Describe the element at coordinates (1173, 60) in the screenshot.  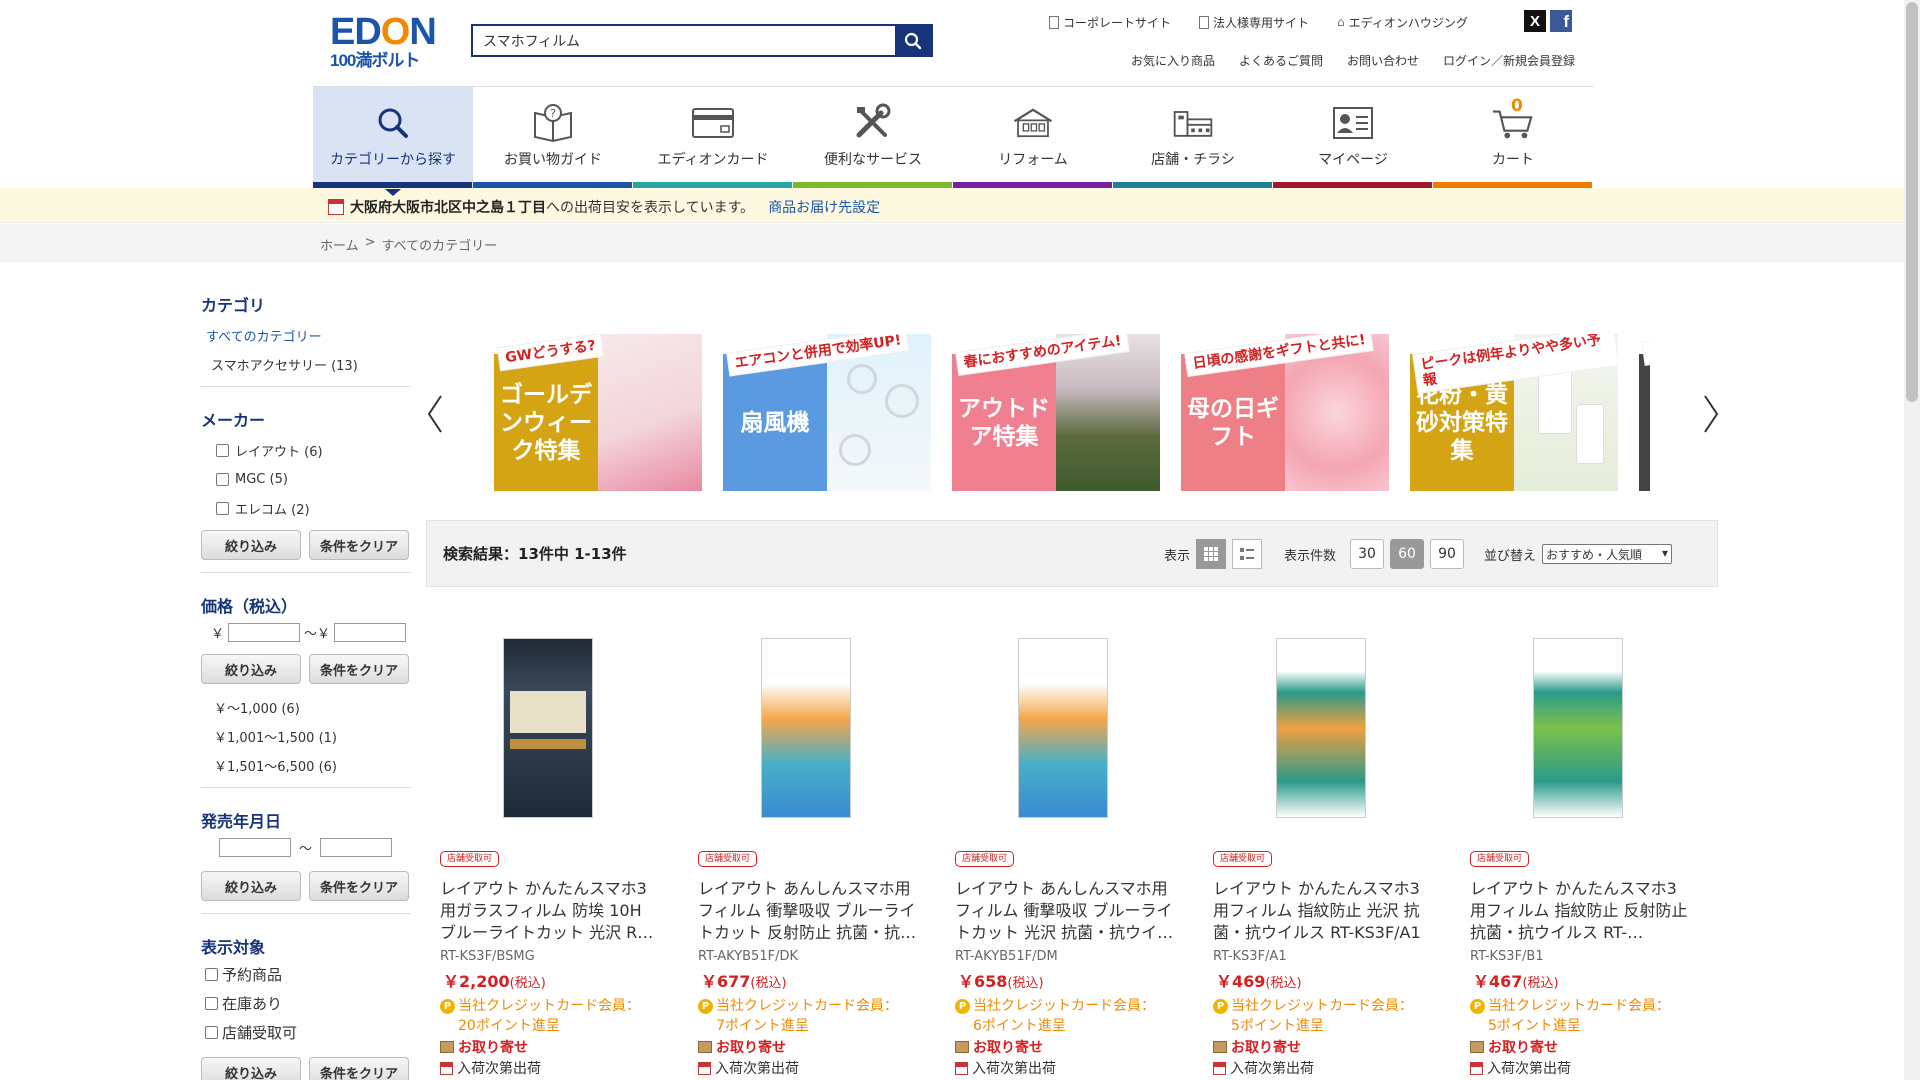
I see `favorites-link: お気に入り商品` at that location.